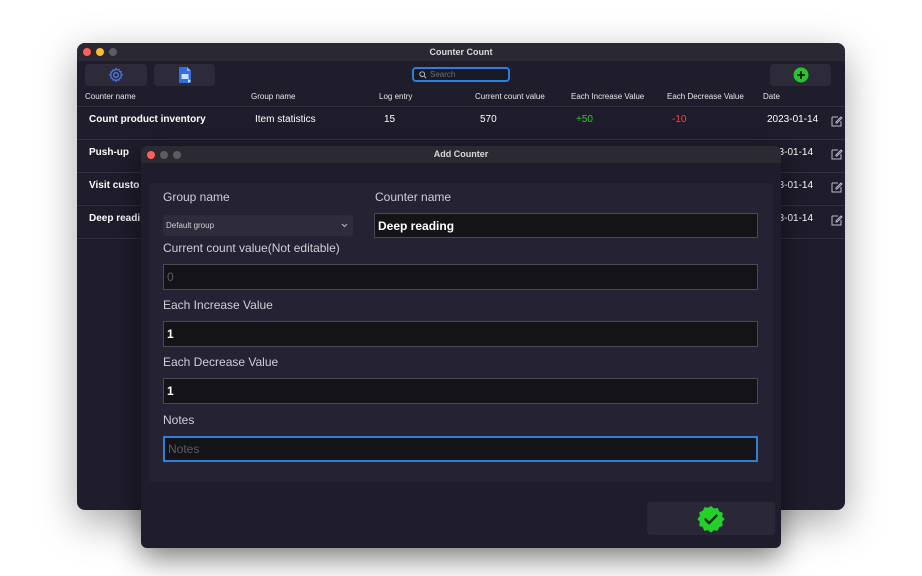  I want to click on row-divider, so click(461, 139).